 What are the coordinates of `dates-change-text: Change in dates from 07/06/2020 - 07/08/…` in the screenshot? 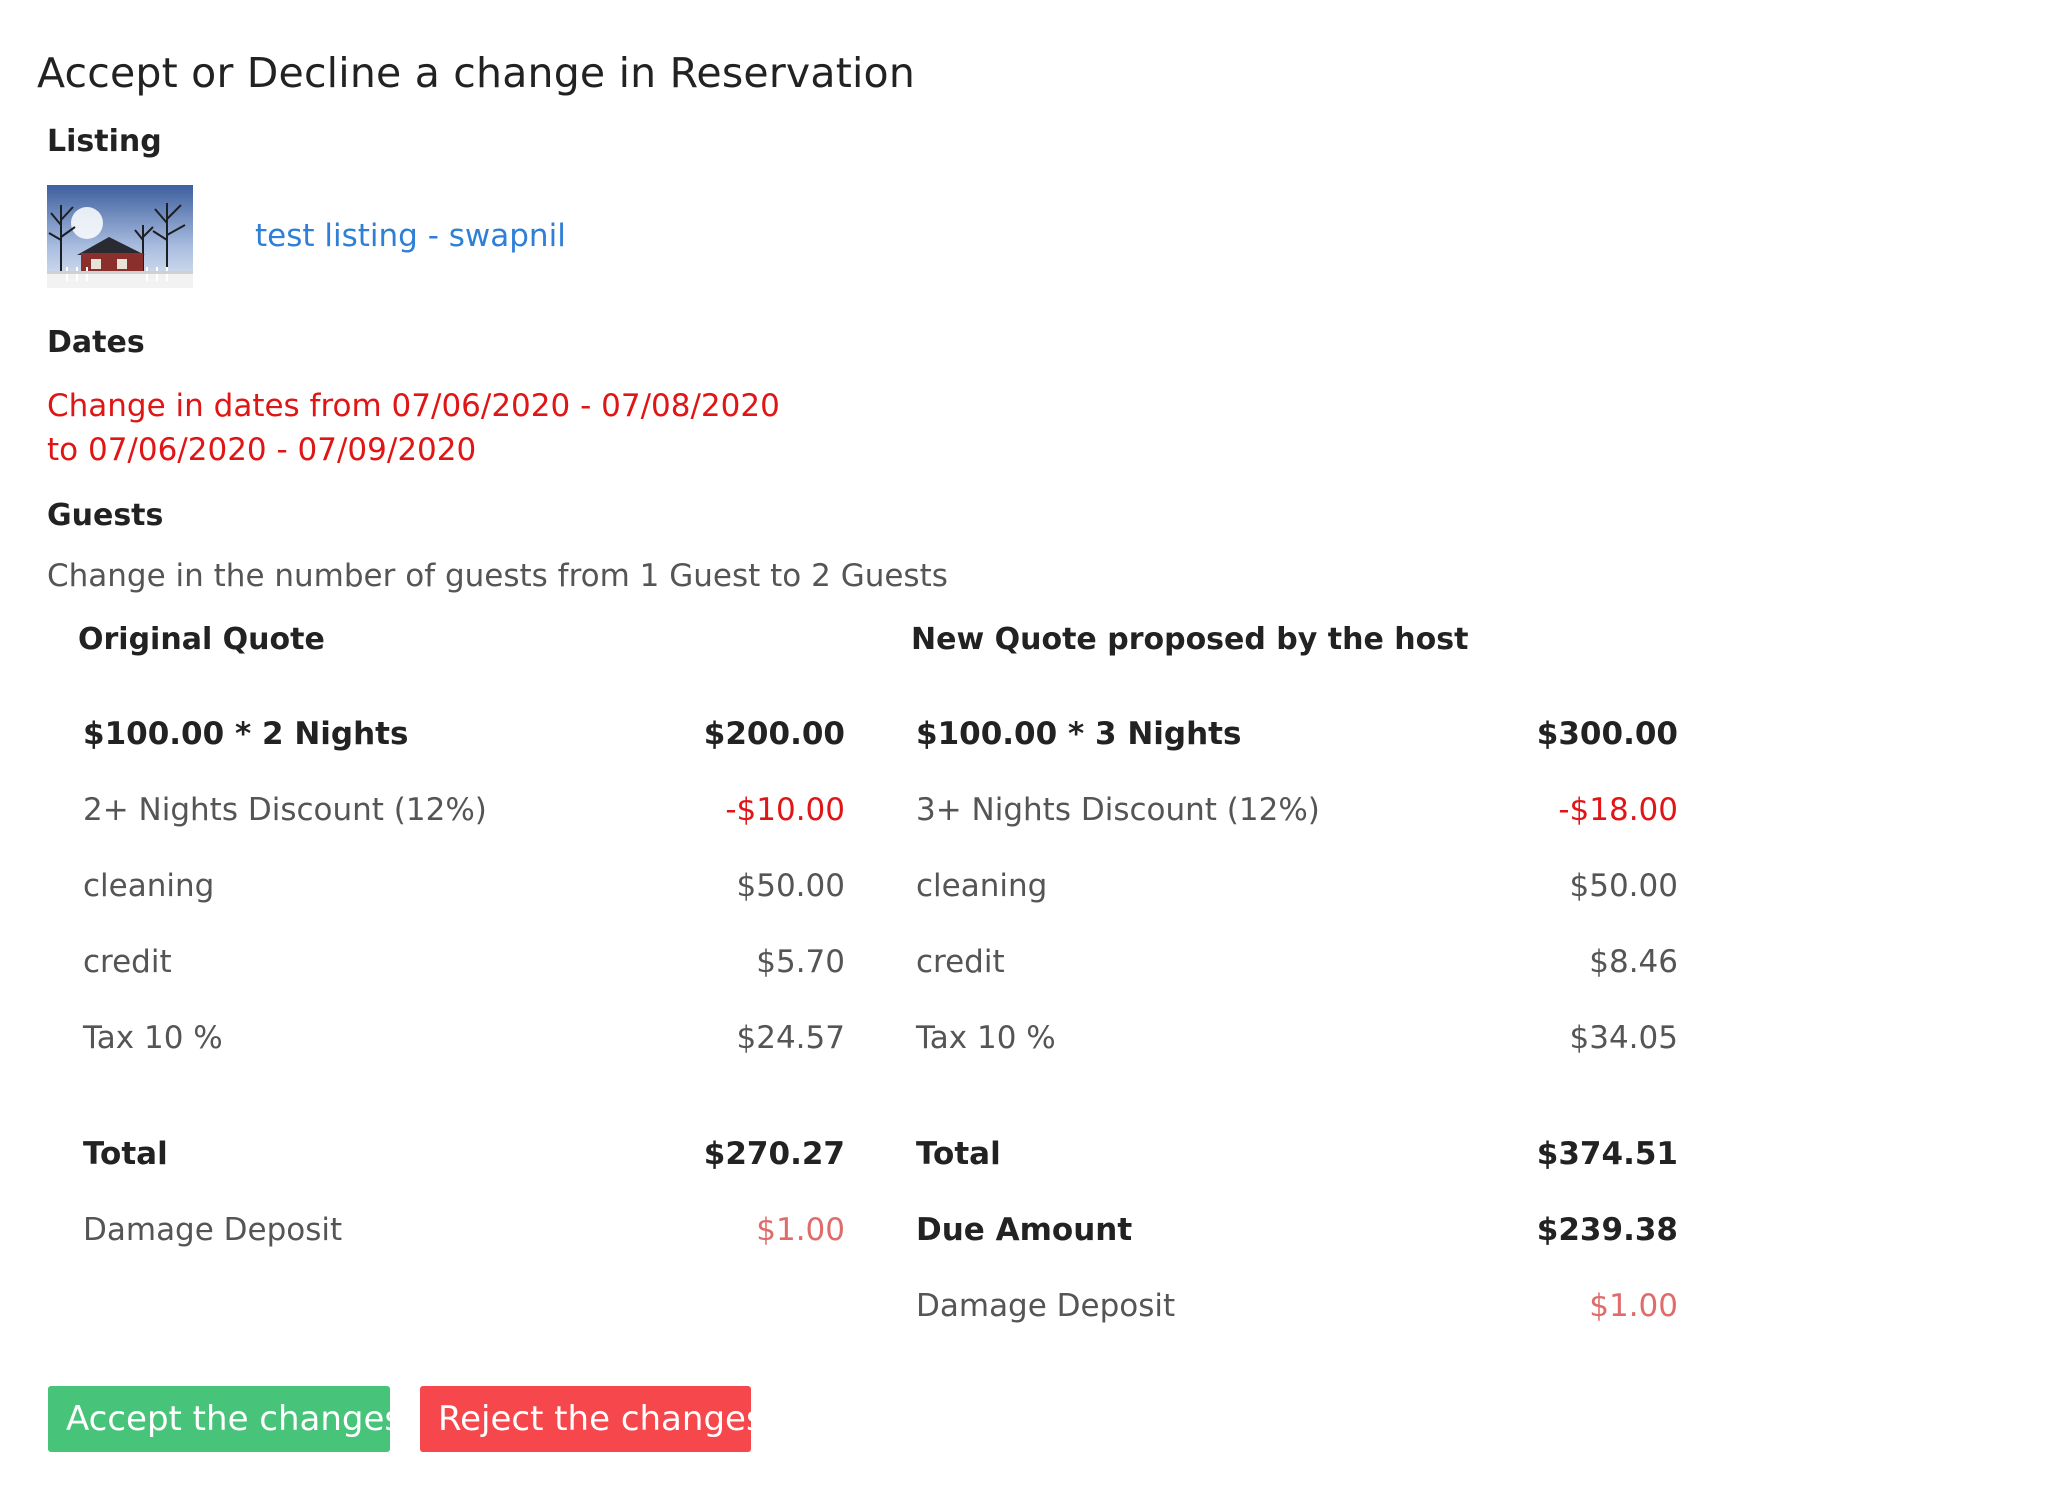 It's located at (413, 428).